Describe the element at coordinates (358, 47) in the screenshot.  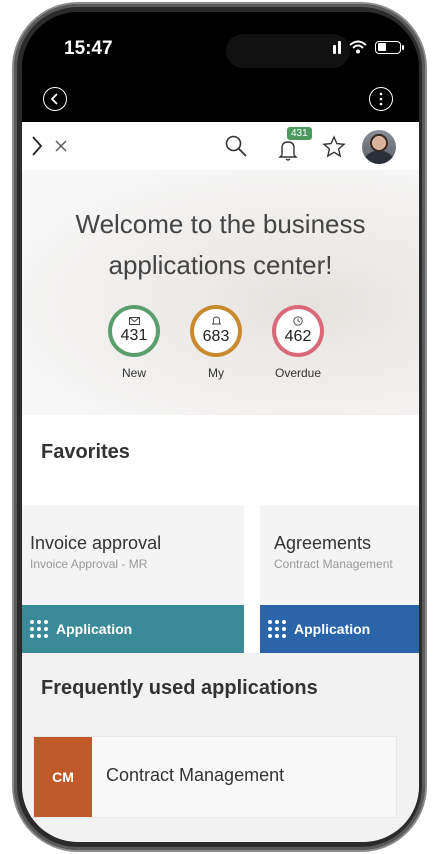
I see `wifi-icon` at that location.